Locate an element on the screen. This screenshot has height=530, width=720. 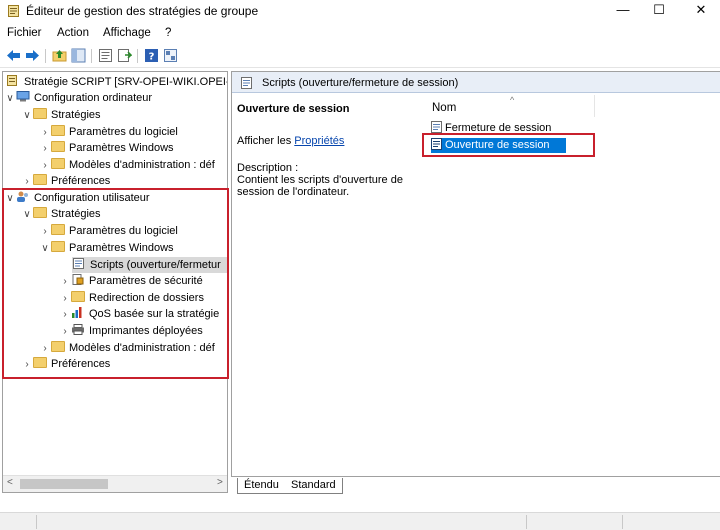
menu-help: ? is located at coordinates (168, 33).